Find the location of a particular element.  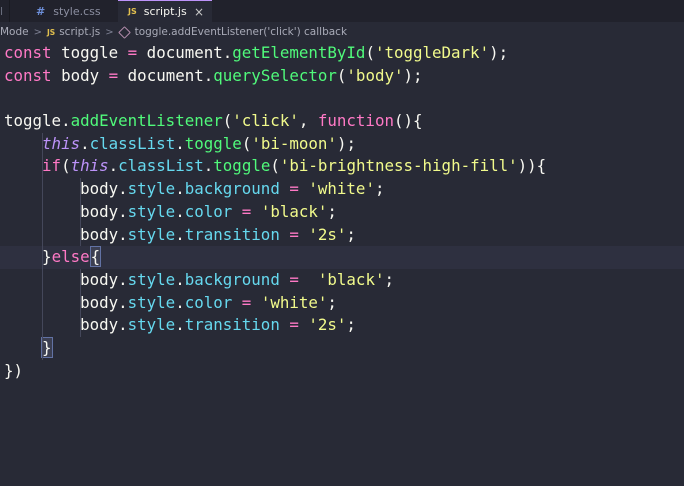

code-token: if is located at coordinates (52, 166).